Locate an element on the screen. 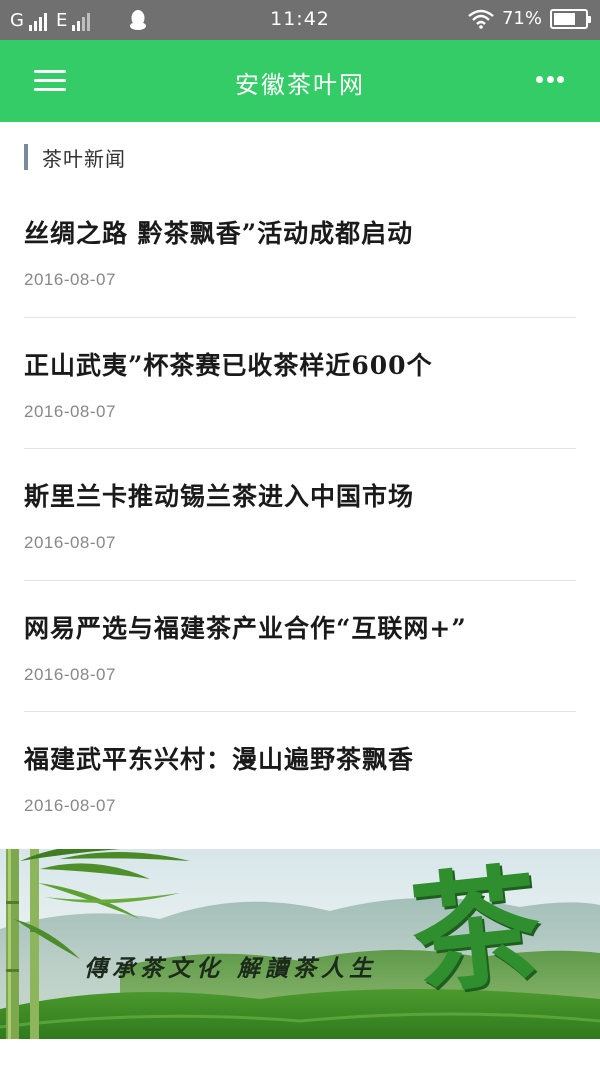  news-item: 斯里兰卡推动锡兰茶进入中国市场 2016-08-07 is located at coordinates (300, 515).